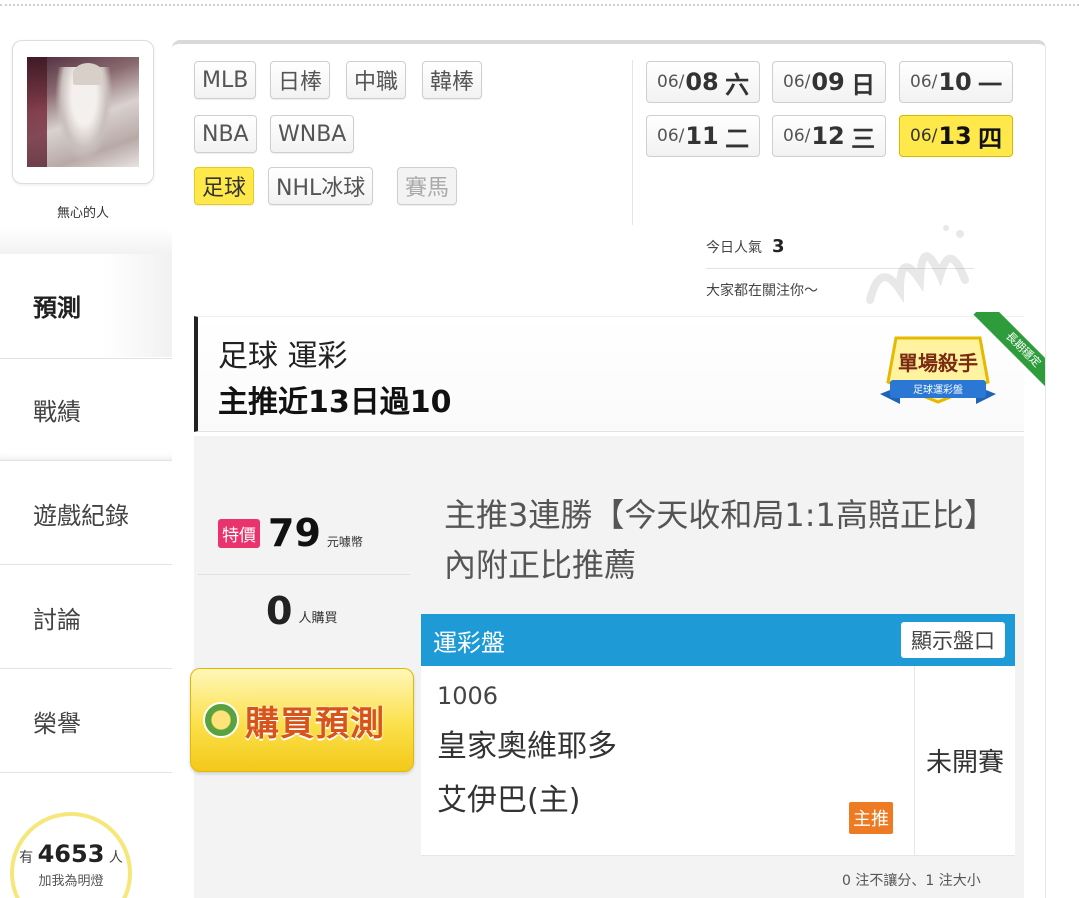 The image size is (1079, 898). Describe the element at coordinates (26, 858) in the screenshot. I see `fans-prefix: 有` at that location.